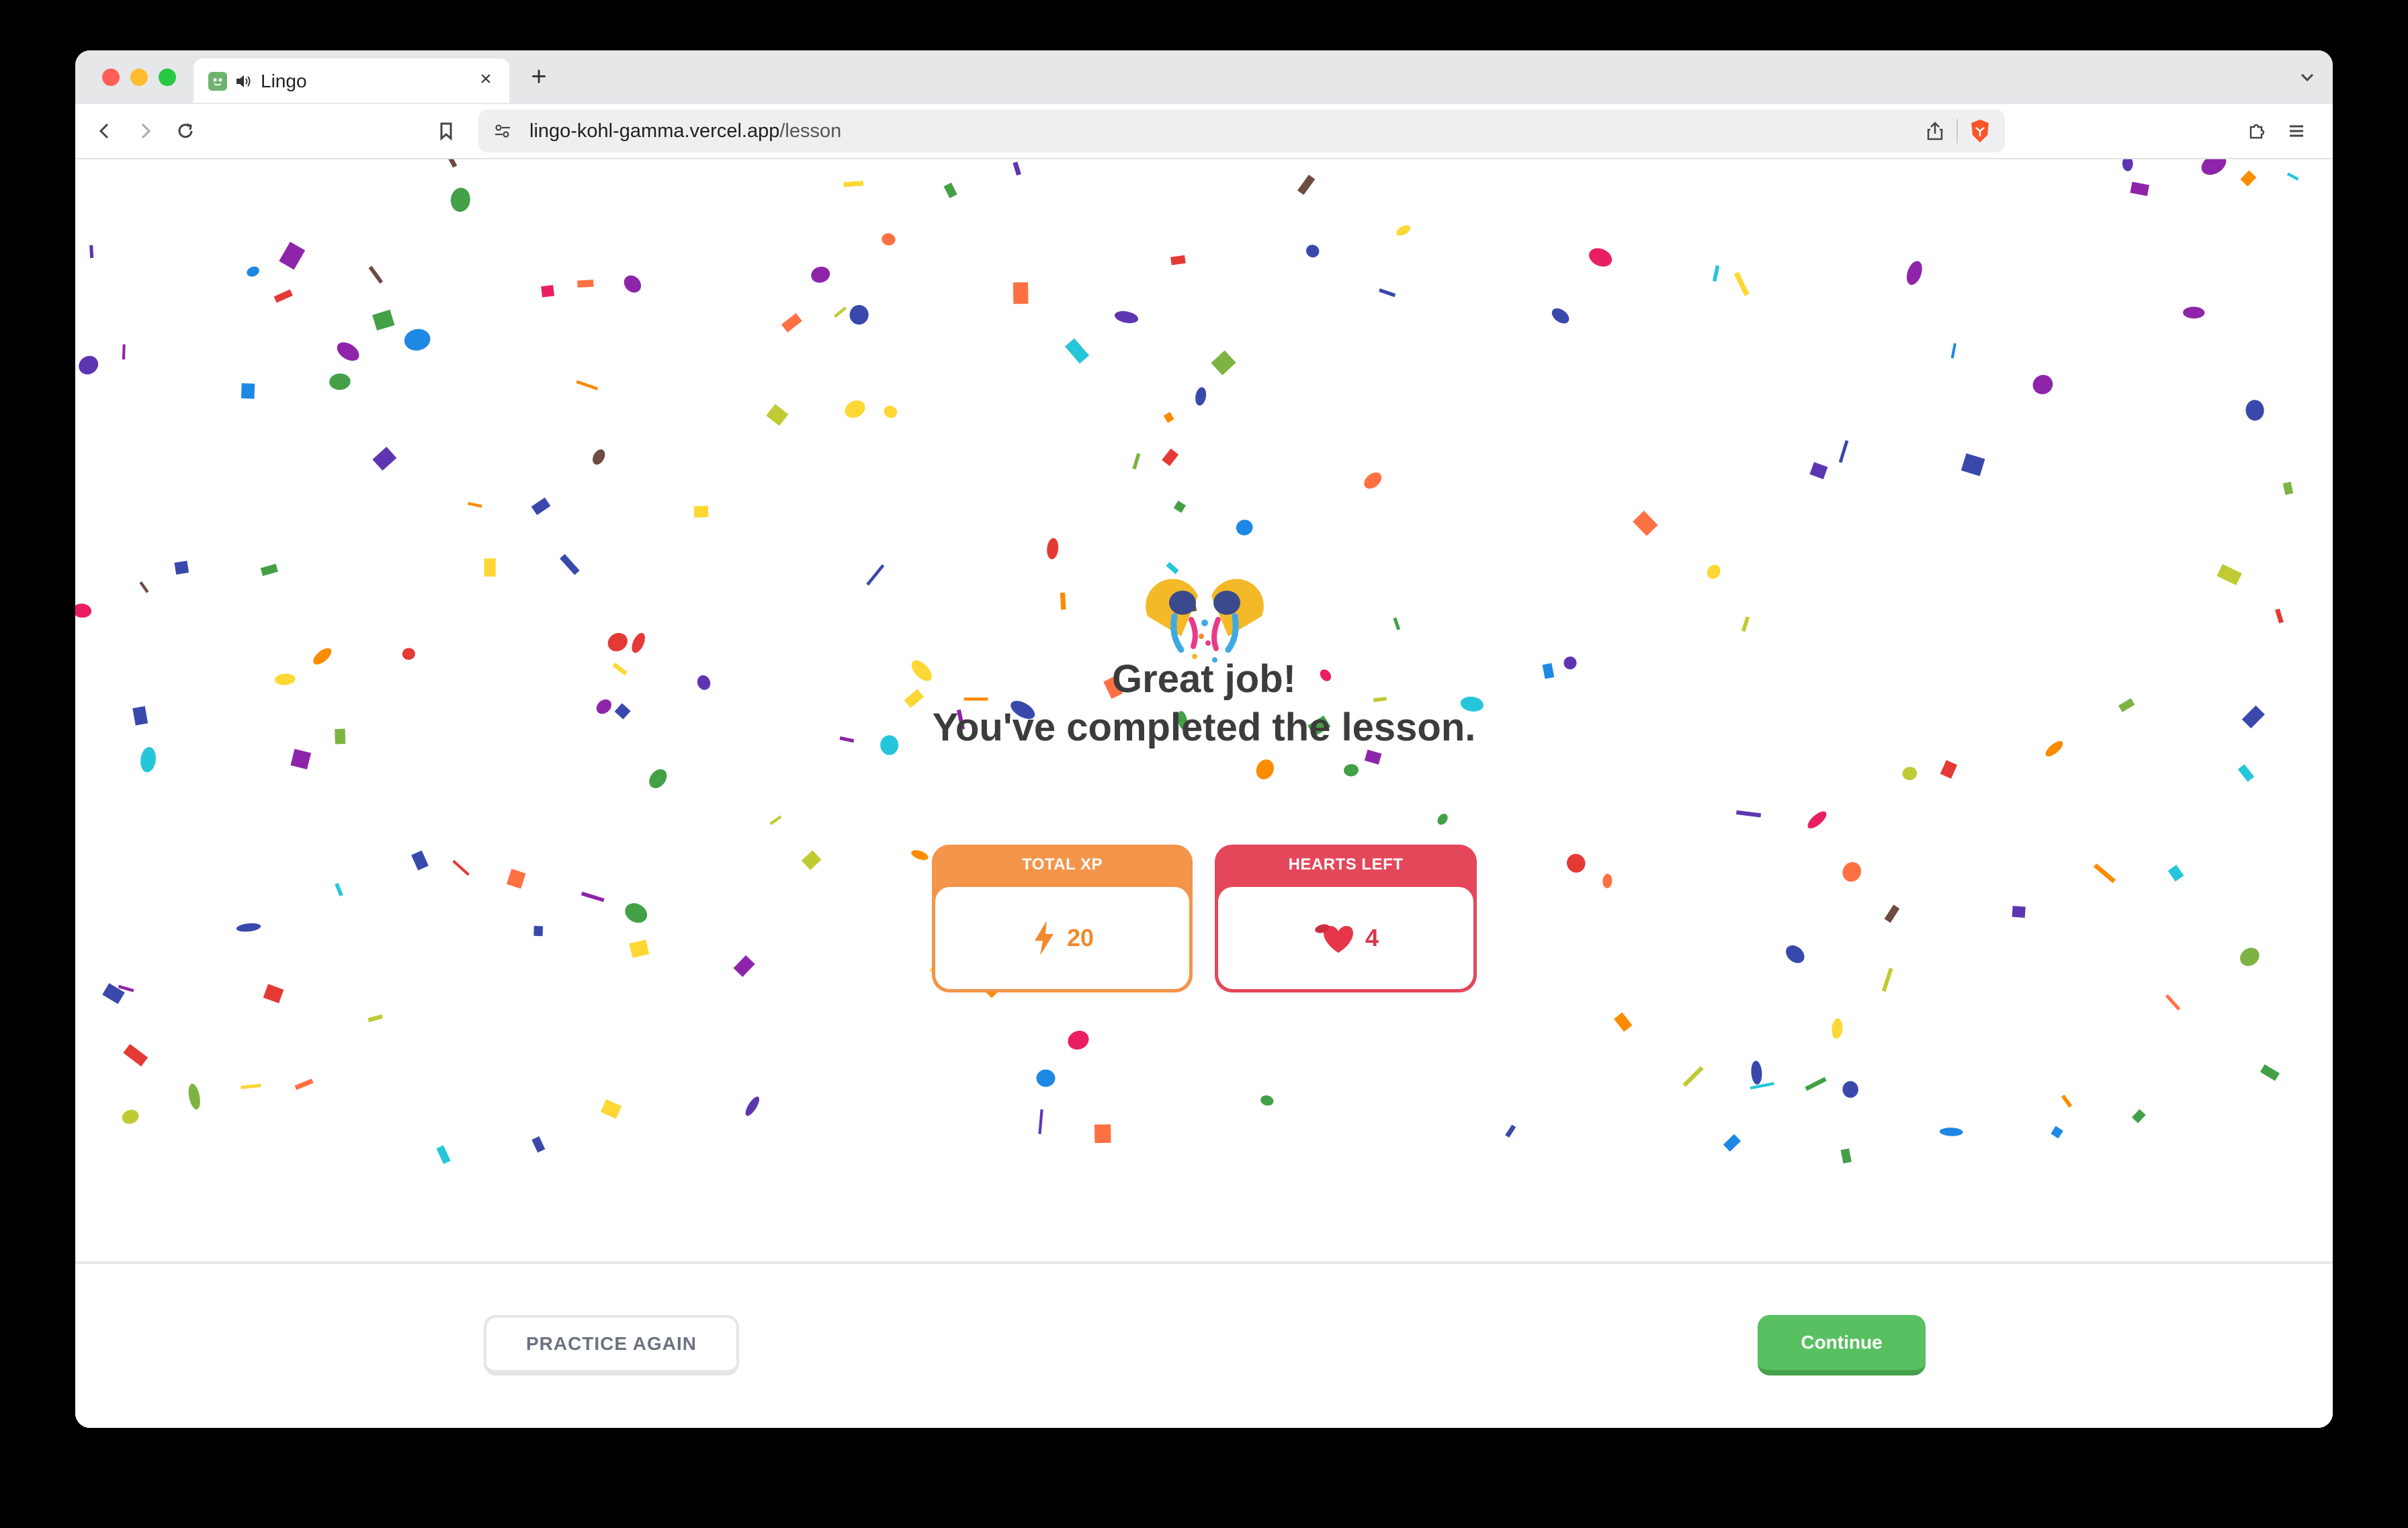  What do you see at coordinates (139, 77) in the screenshot?
I see `minimize-window-button` at bounding box center [139, 77].